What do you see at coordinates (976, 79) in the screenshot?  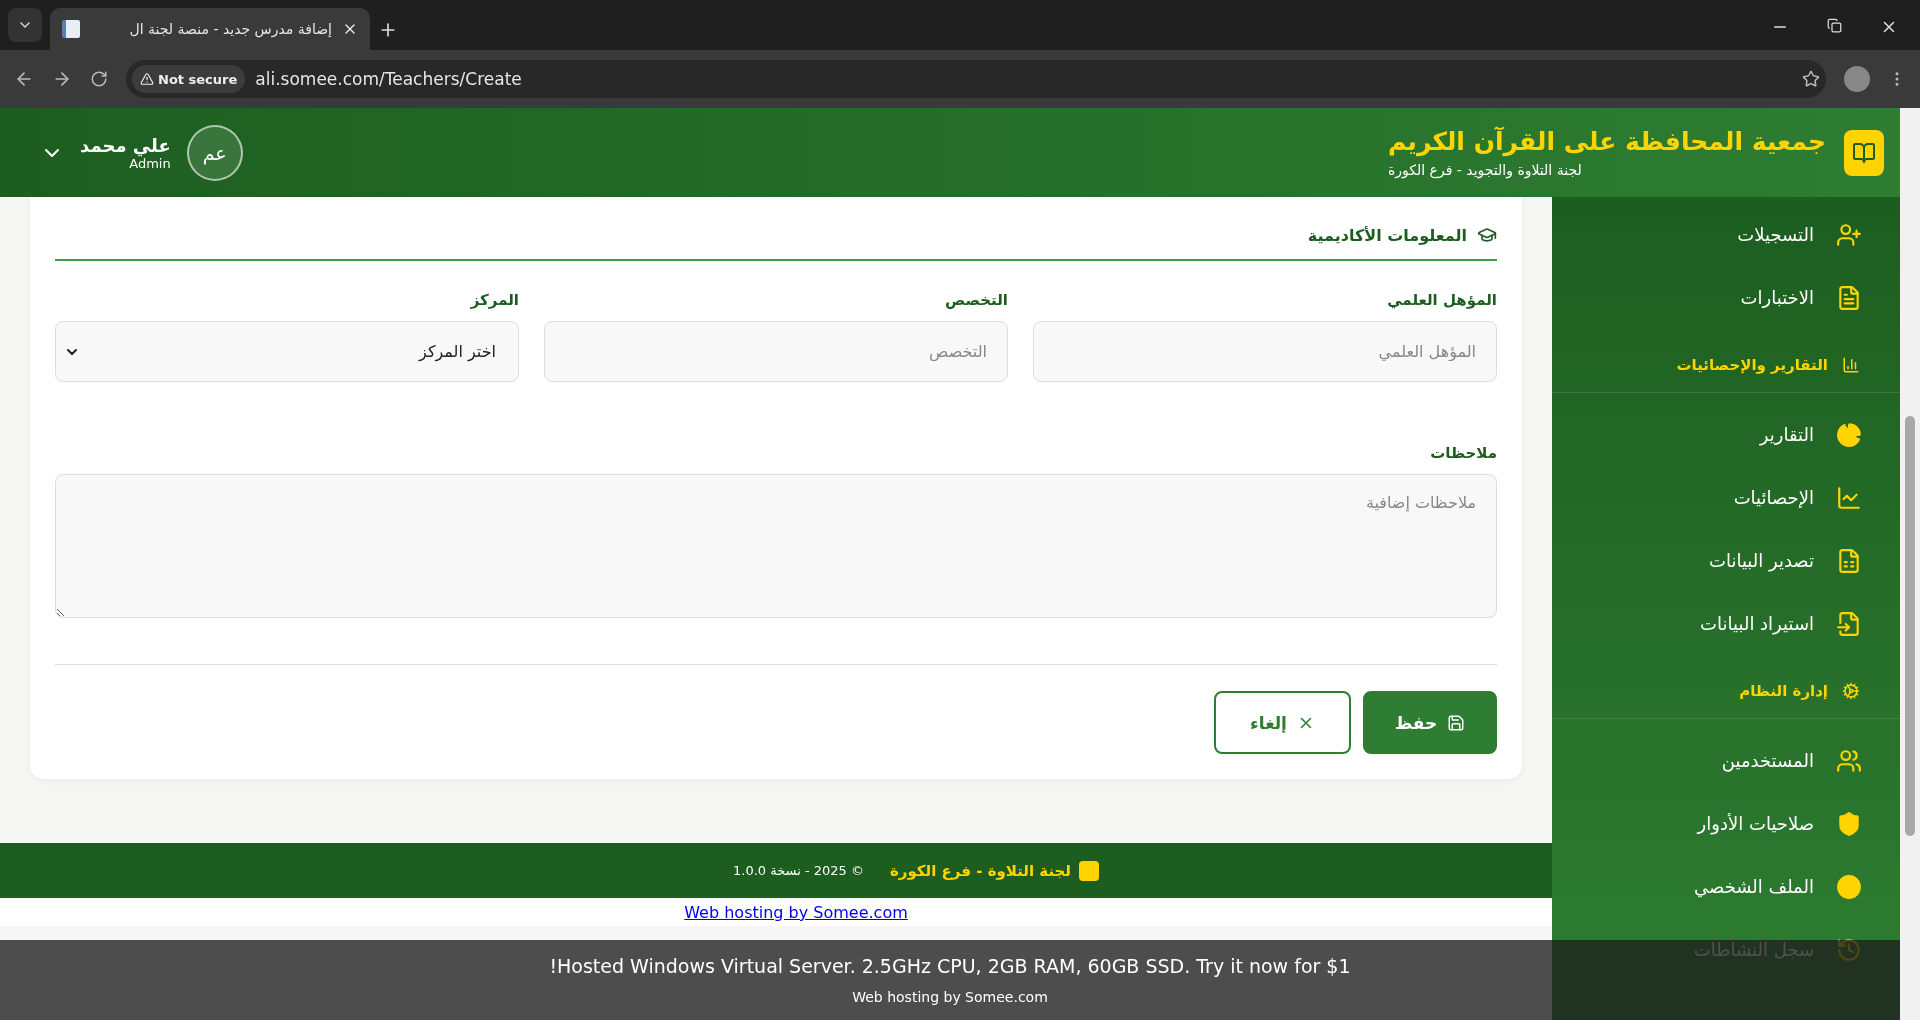 I see `address-bar: Not secure ali.somee.com/Teachers/Create` at bounding box center [976, 79].